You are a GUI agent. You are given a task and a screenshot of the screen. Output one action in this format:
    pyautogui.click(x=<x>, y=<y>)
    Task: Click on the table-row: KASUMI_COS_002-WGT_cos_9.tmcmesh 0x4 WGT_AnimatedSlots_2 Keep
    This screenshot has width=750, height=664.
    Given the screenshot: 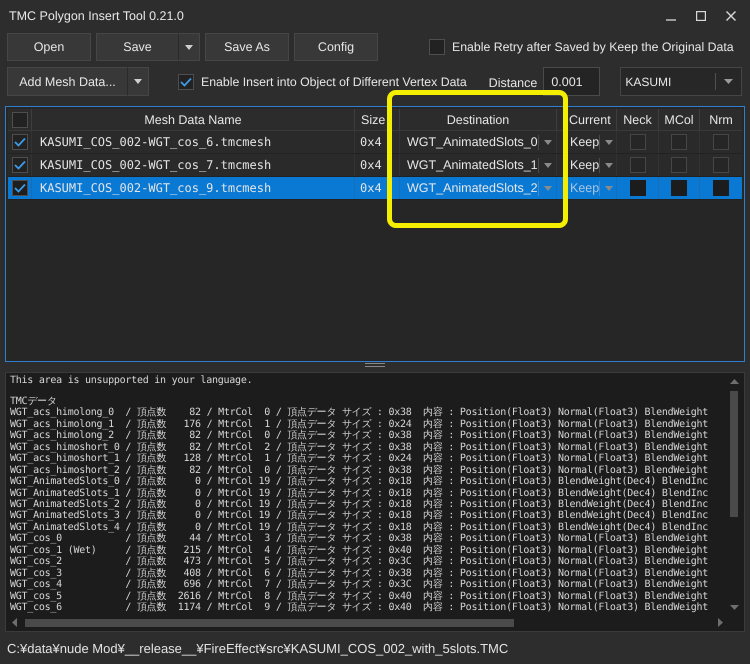 What is the action you would take?
    pyautogui.click(x=375, y=188)
    